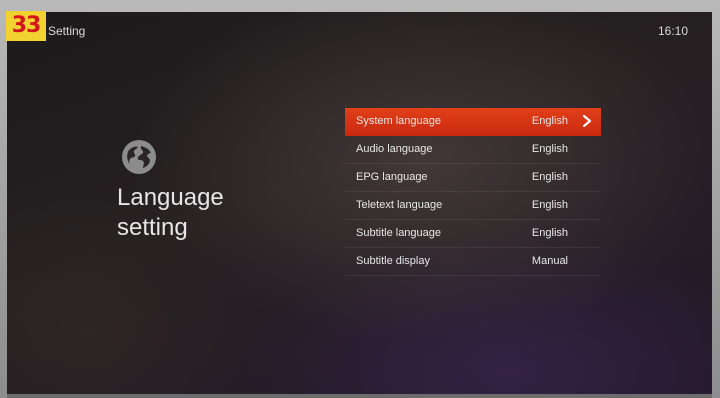 The image size is (720, 398). What do you see at coordinates (152, 227) in the screenshot?
I see `section-heading-line2: setting` at bounding box center [152, 227].